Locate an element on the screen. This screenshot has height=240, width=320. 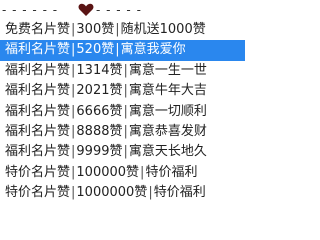
item-desc: 寓意天长地久 is located at coordinates (167, 152).